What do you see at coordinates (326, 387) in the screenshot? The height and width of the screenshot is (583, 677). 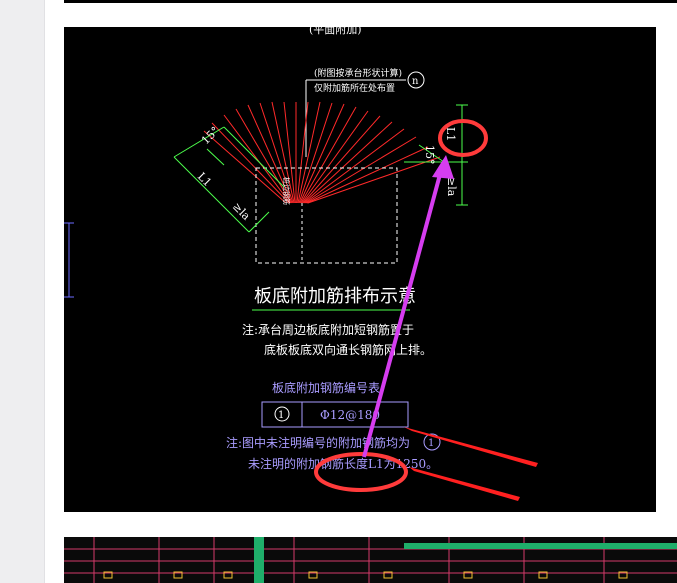 I see `table-title: 板底附加钢筋编号表` at bounding box center [326, 387].